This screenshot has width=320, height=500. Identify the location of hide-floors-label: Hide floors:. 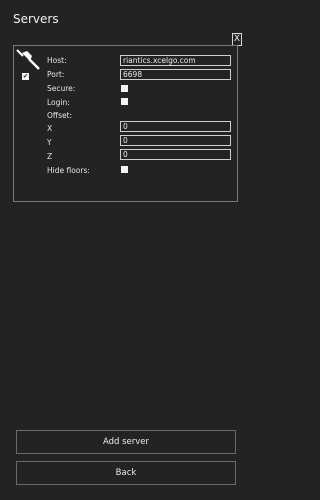
(68, 170).